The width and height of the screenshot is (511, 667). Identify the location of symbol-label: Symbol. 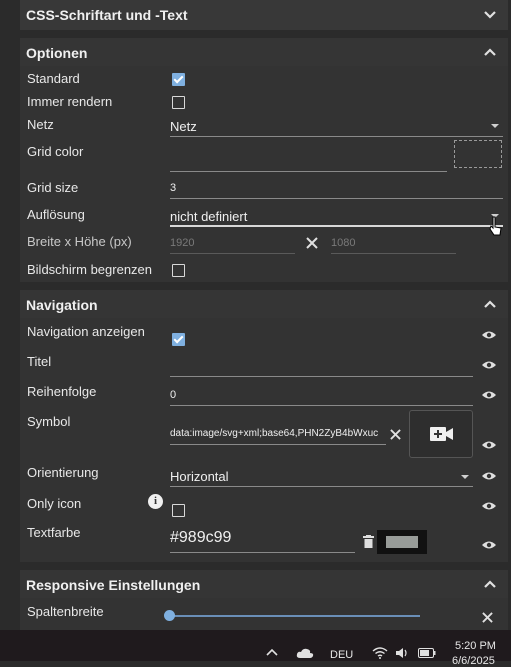
(49, 421).